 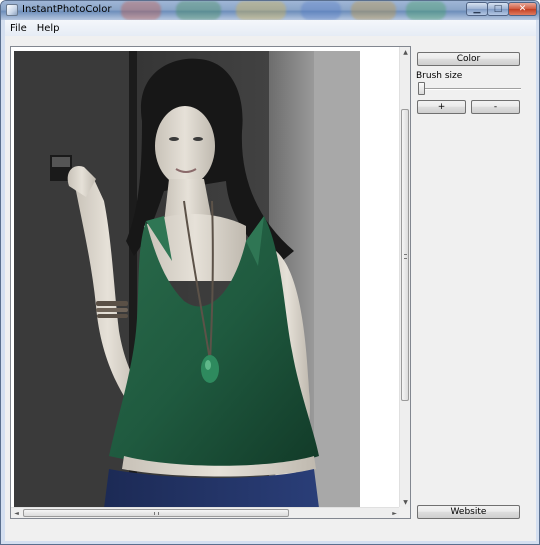 I want to click on title-bar: InstantPhotoColor ▁ □ ✕, so click(x=270, y=10).